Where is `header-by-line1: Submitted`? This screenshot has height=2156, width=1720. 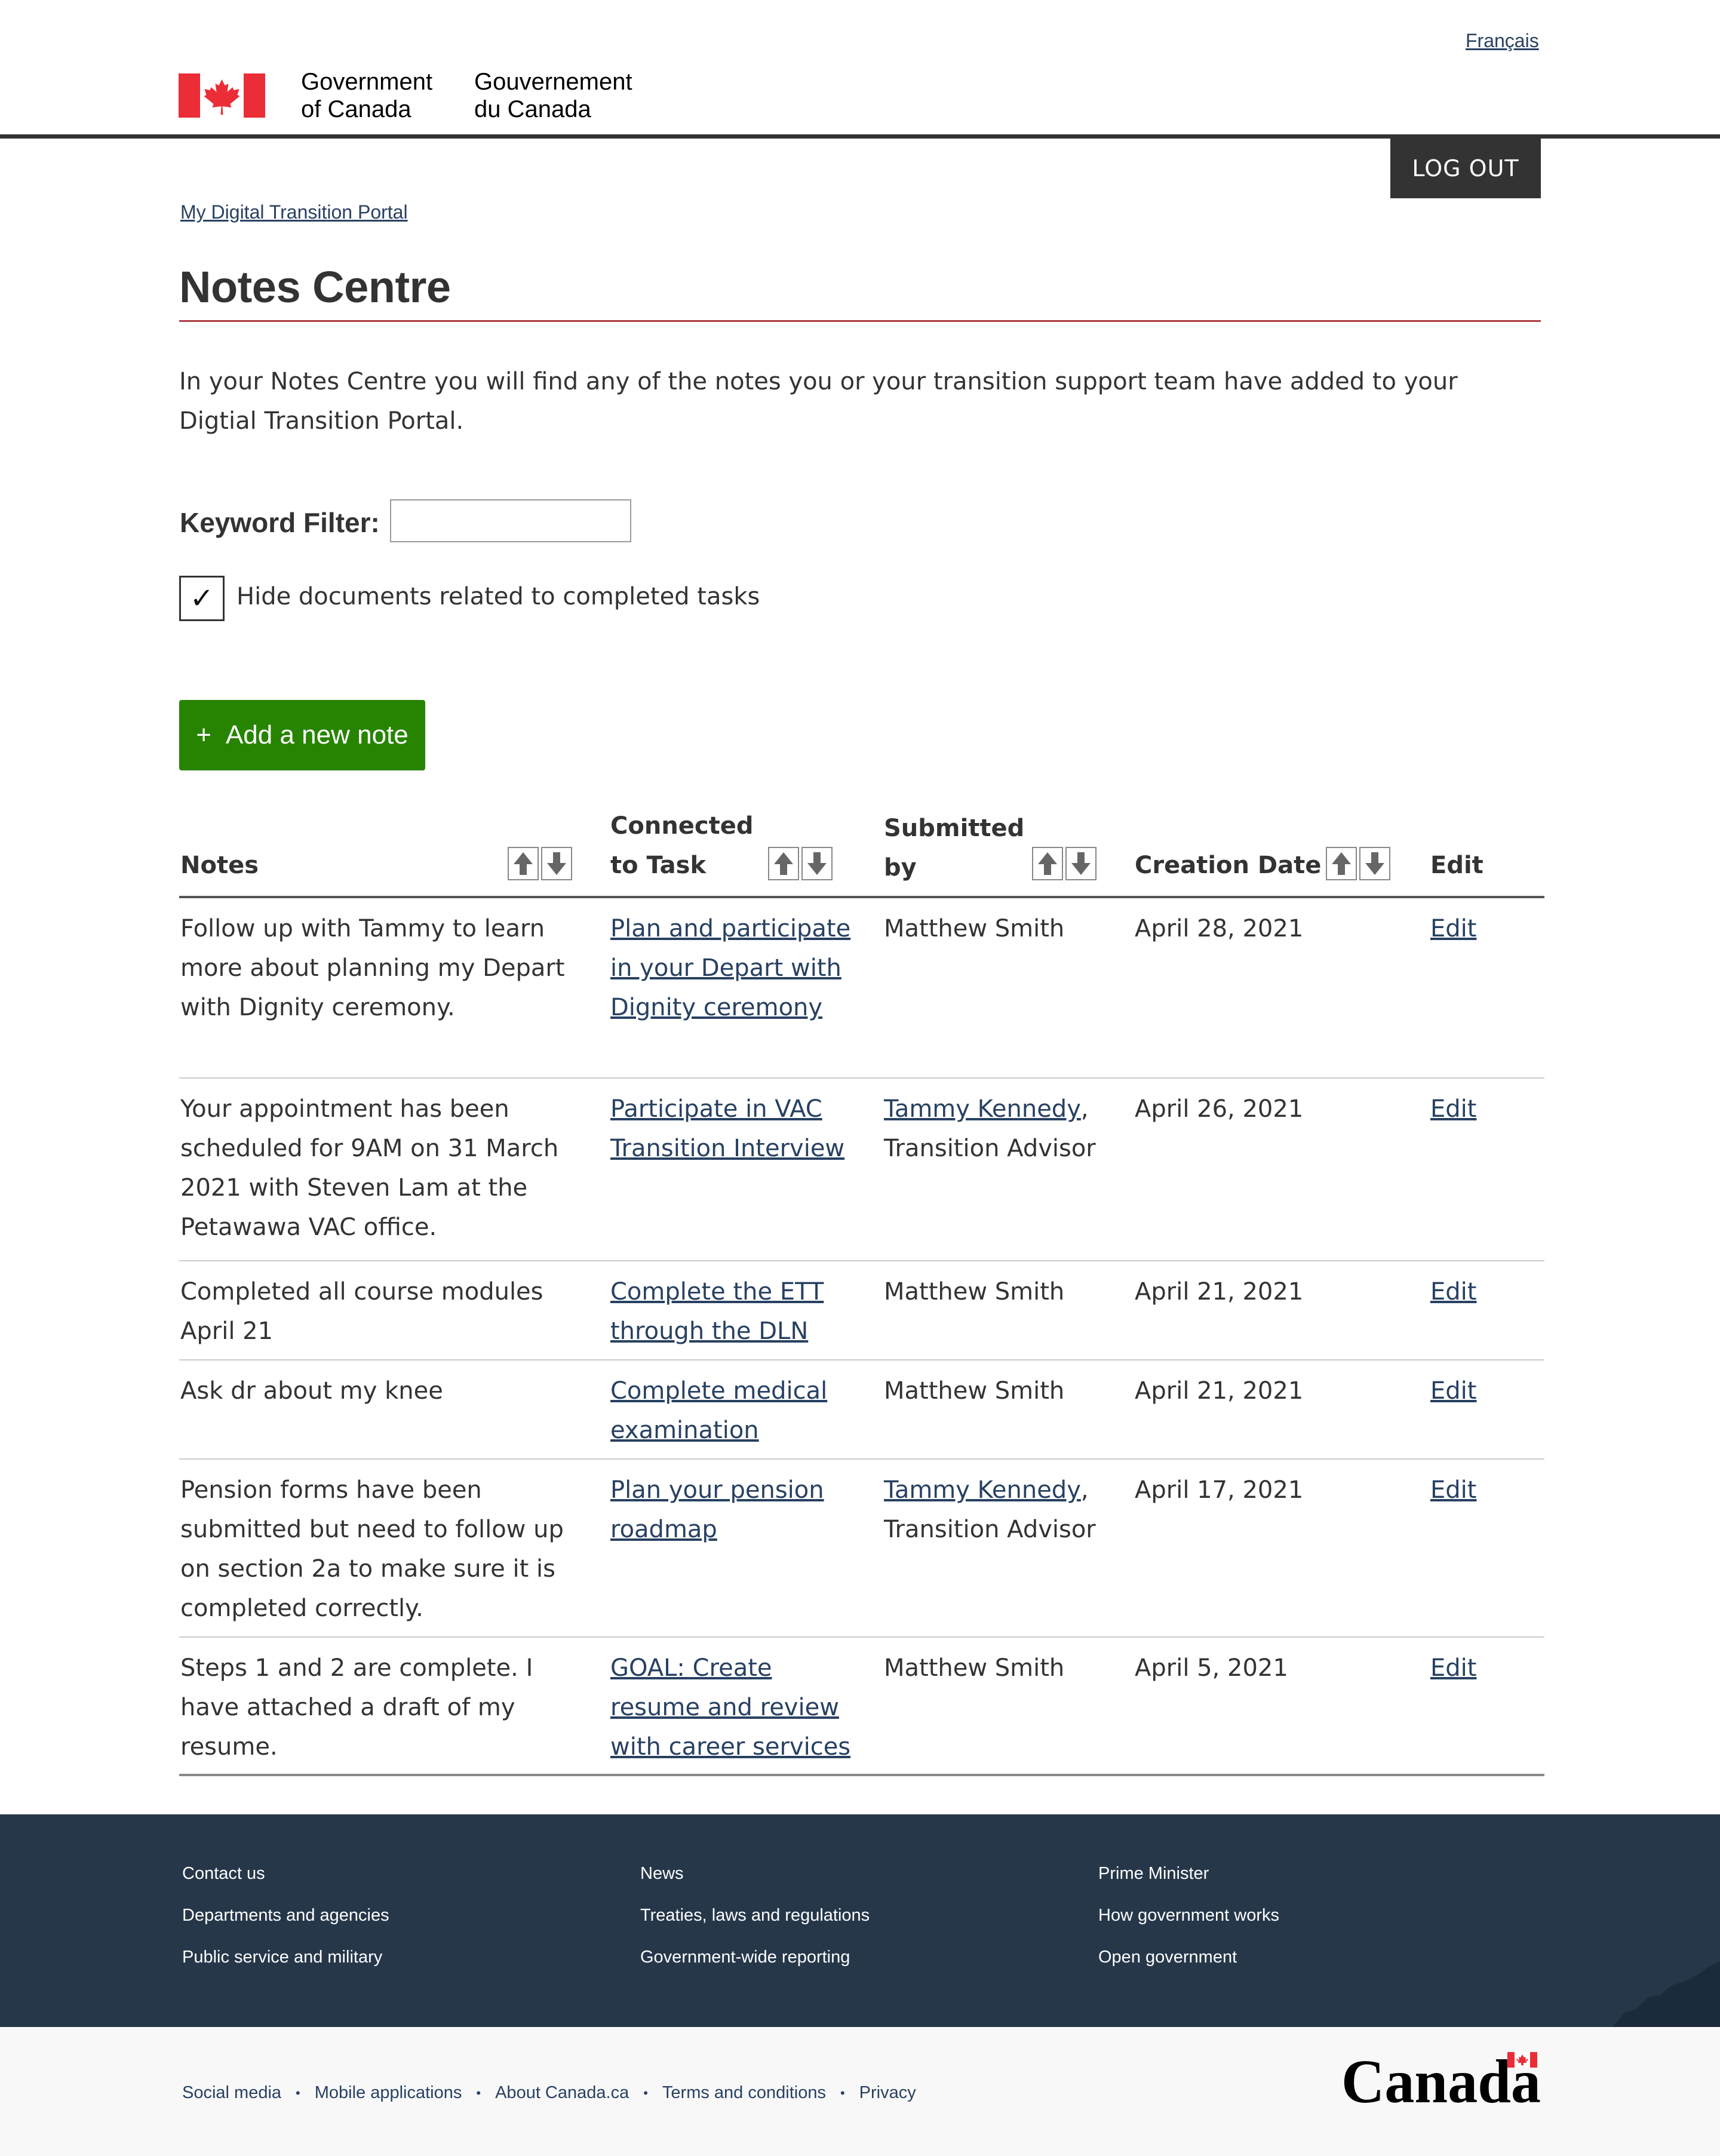 header-by-line1: Submitted is located at coordinates (955, 828).